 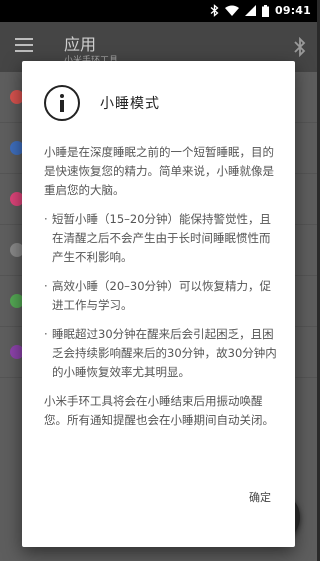 I want to click on menu-icon, so click(x=25, y=46).